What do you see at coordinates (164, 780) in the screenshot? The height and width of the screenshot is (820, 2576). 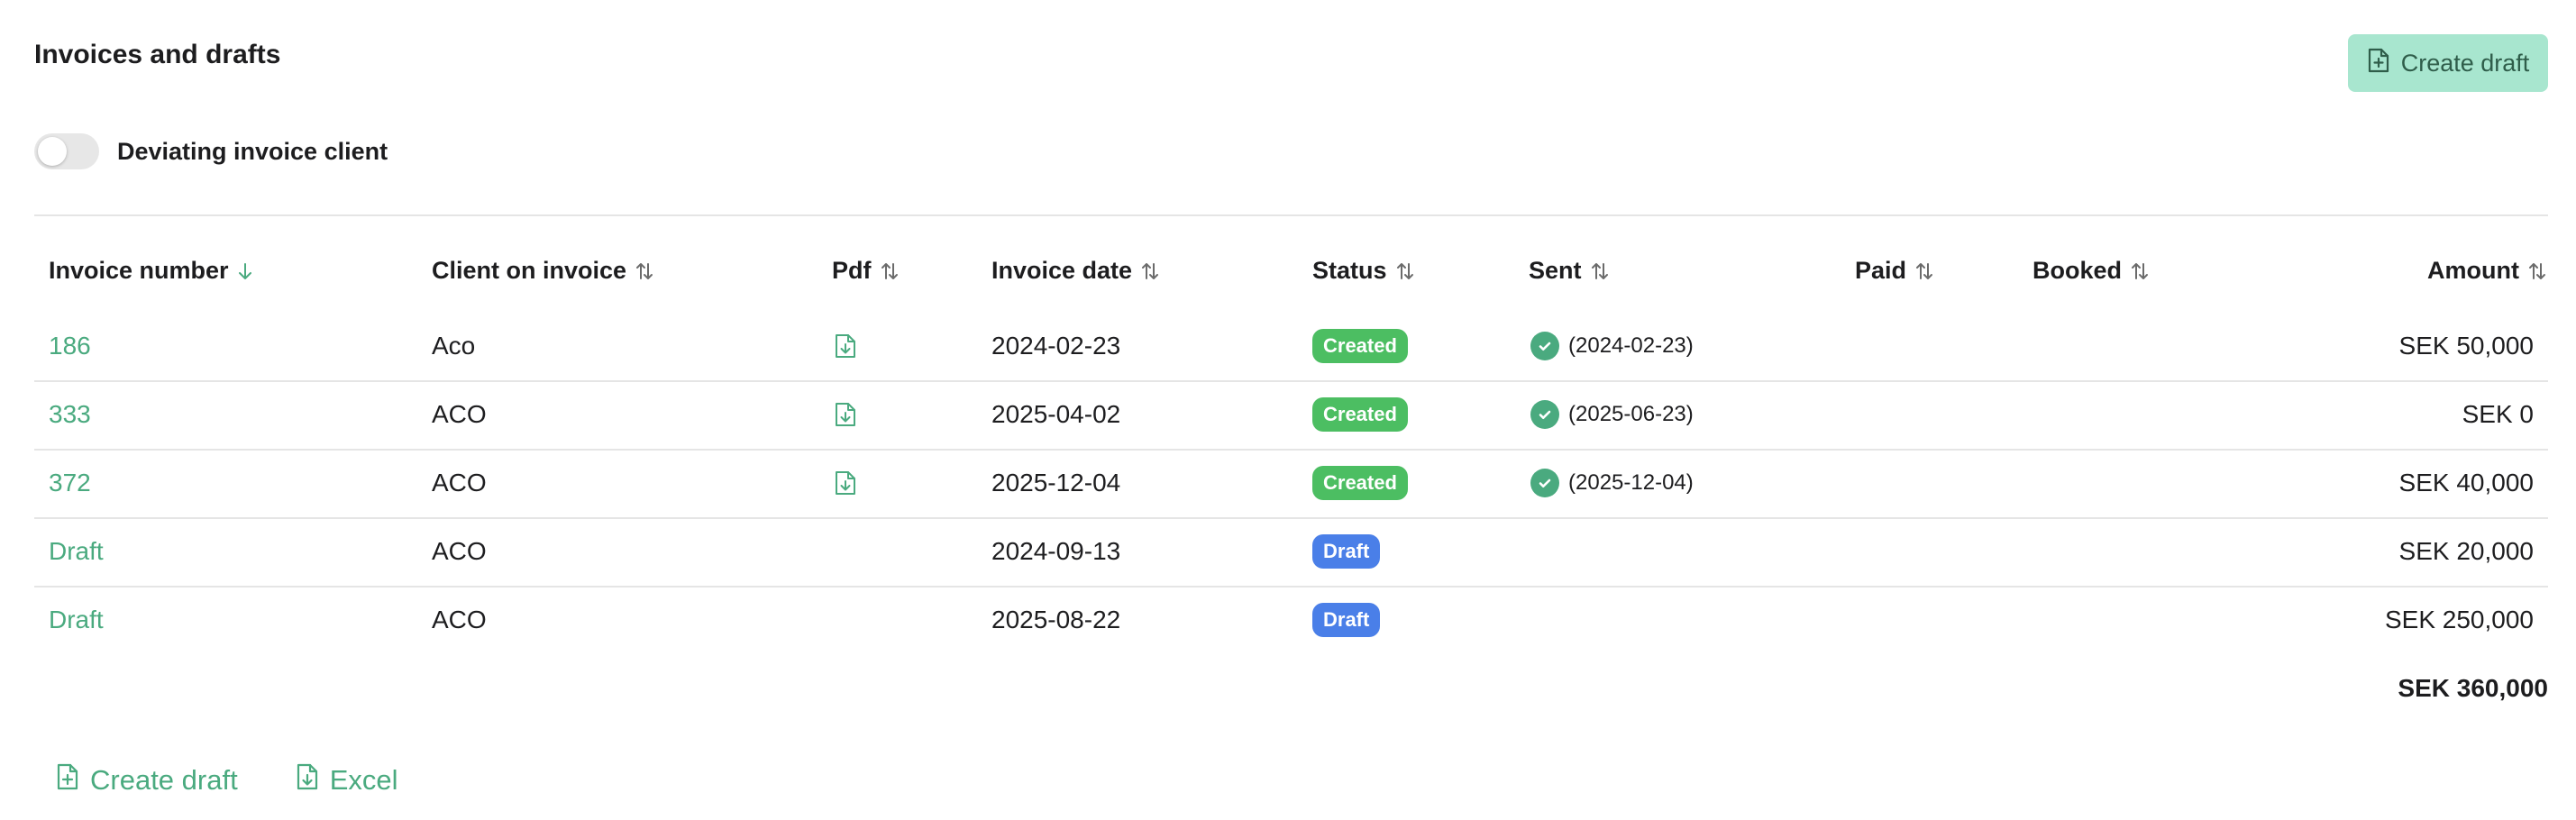 I see `footer-create-draft-label: Create draft` at bounding box center [164, 780].